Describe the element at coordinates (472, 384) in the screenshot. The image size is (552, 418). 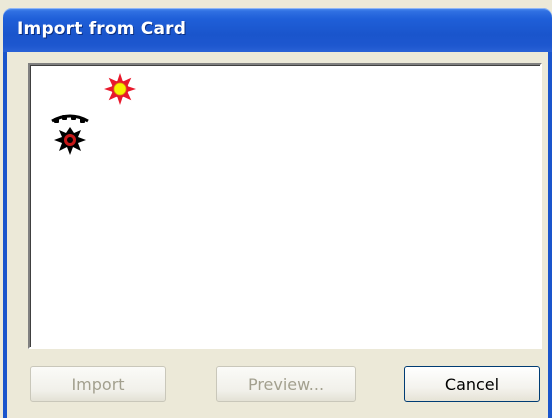
I see `cancel-button: Cancel` at that location.